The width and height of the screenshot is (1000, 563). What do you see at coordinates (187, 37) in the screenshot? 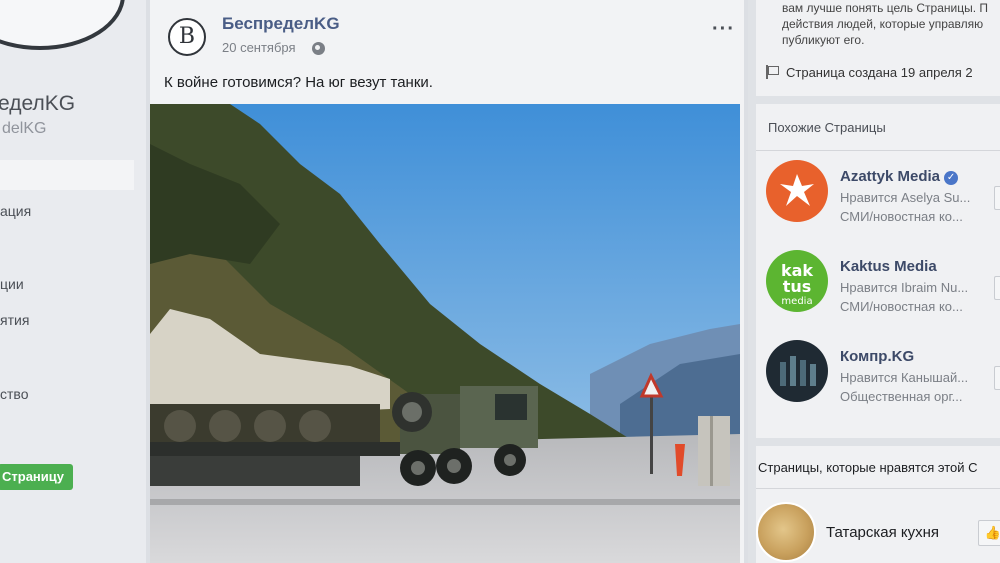
I see `post-author-avatar: B` at bounding box center [187, 37].